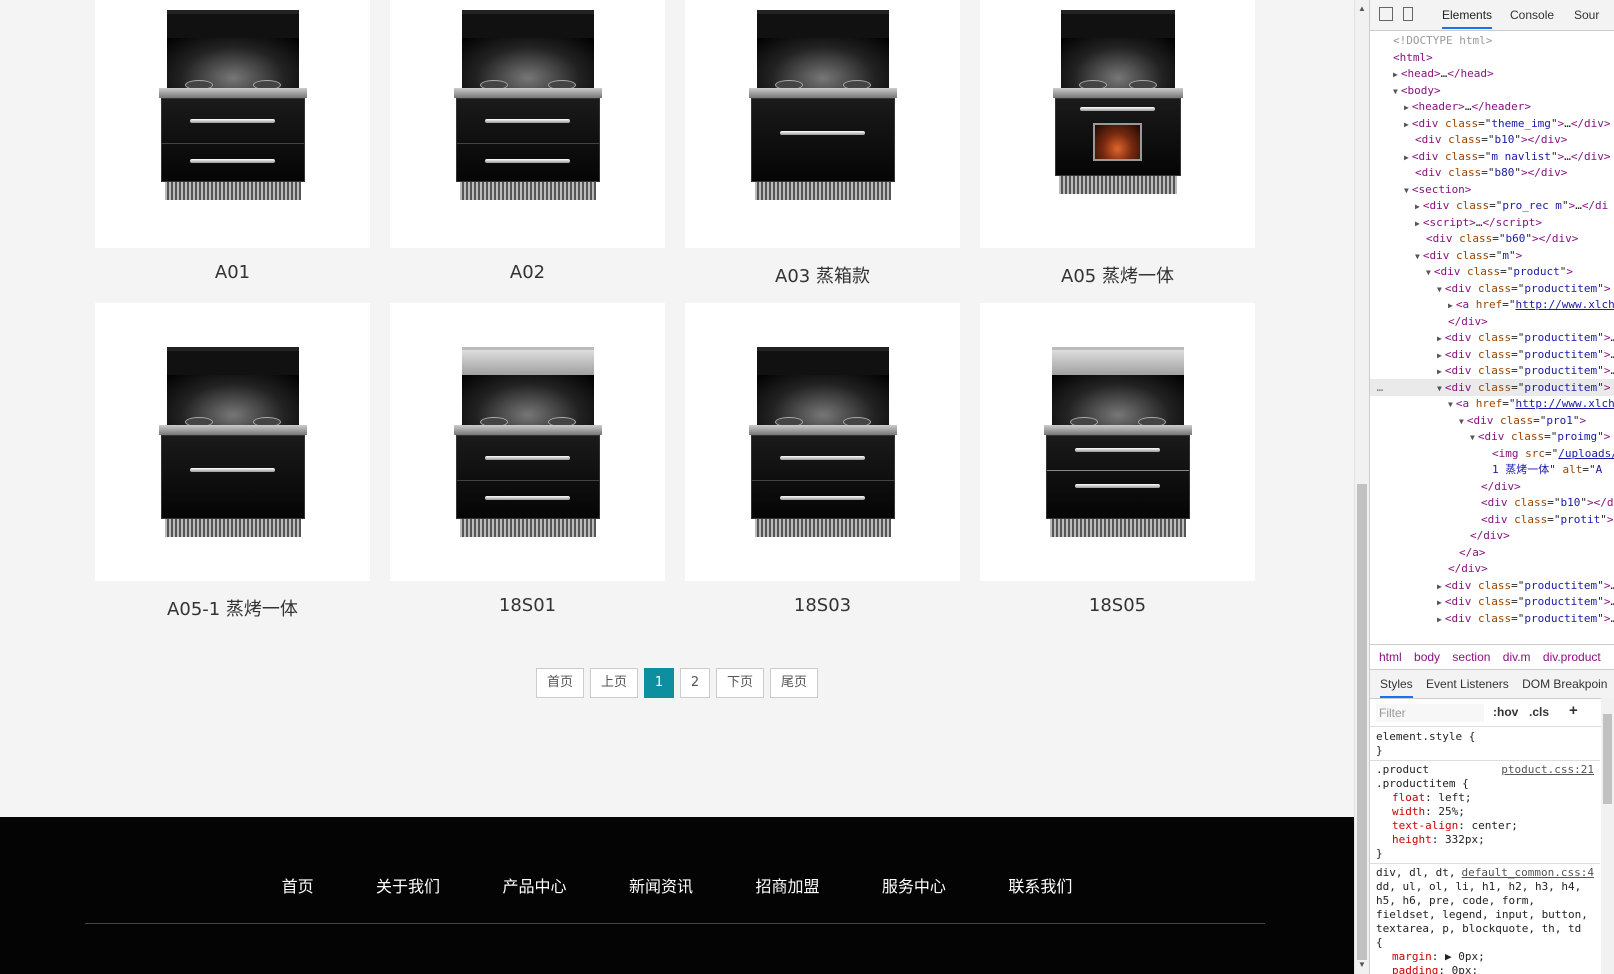  Describe the element at coordinates (659, 683) in the screenshot. I see `page-1-button: 1` at that location.